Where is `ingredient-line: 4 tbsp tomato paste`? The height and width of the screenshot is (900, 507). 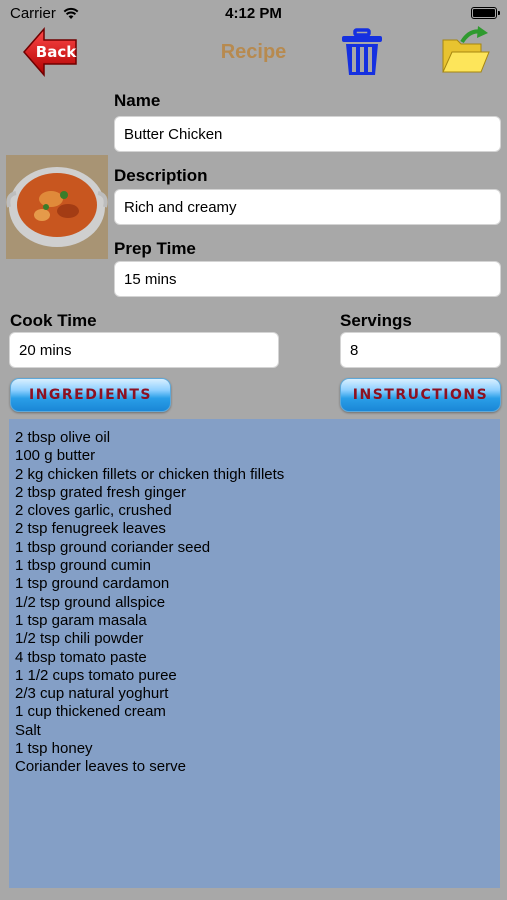 ingredient-line: 4 tbsp tomato paste is located at coordinates (81, 657).